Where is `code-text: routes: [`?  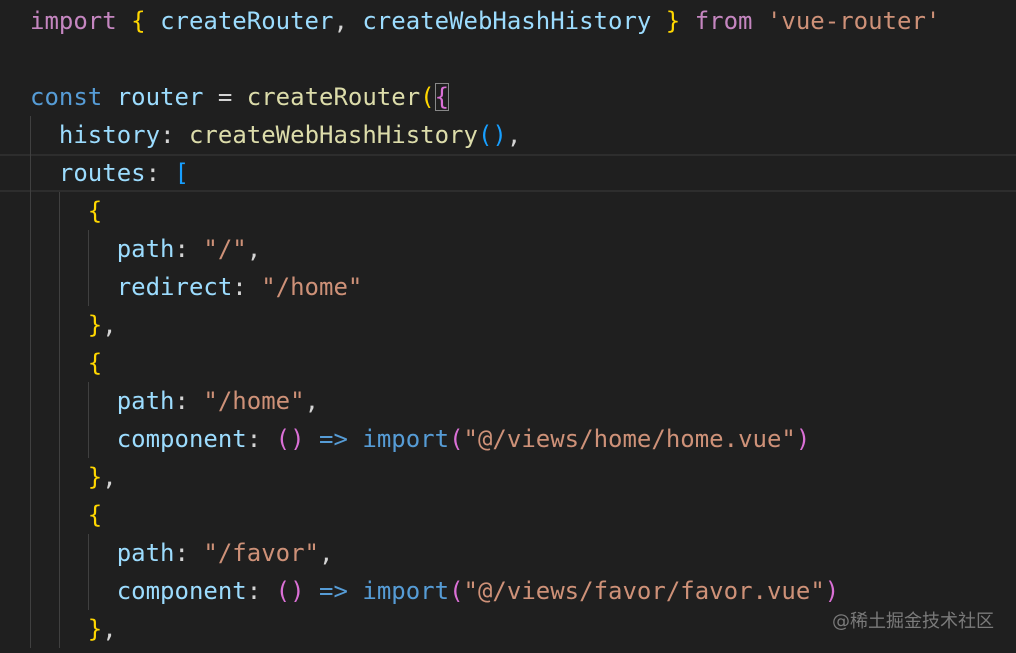 code-text: routes: [ is located at coordinates (109, 173).